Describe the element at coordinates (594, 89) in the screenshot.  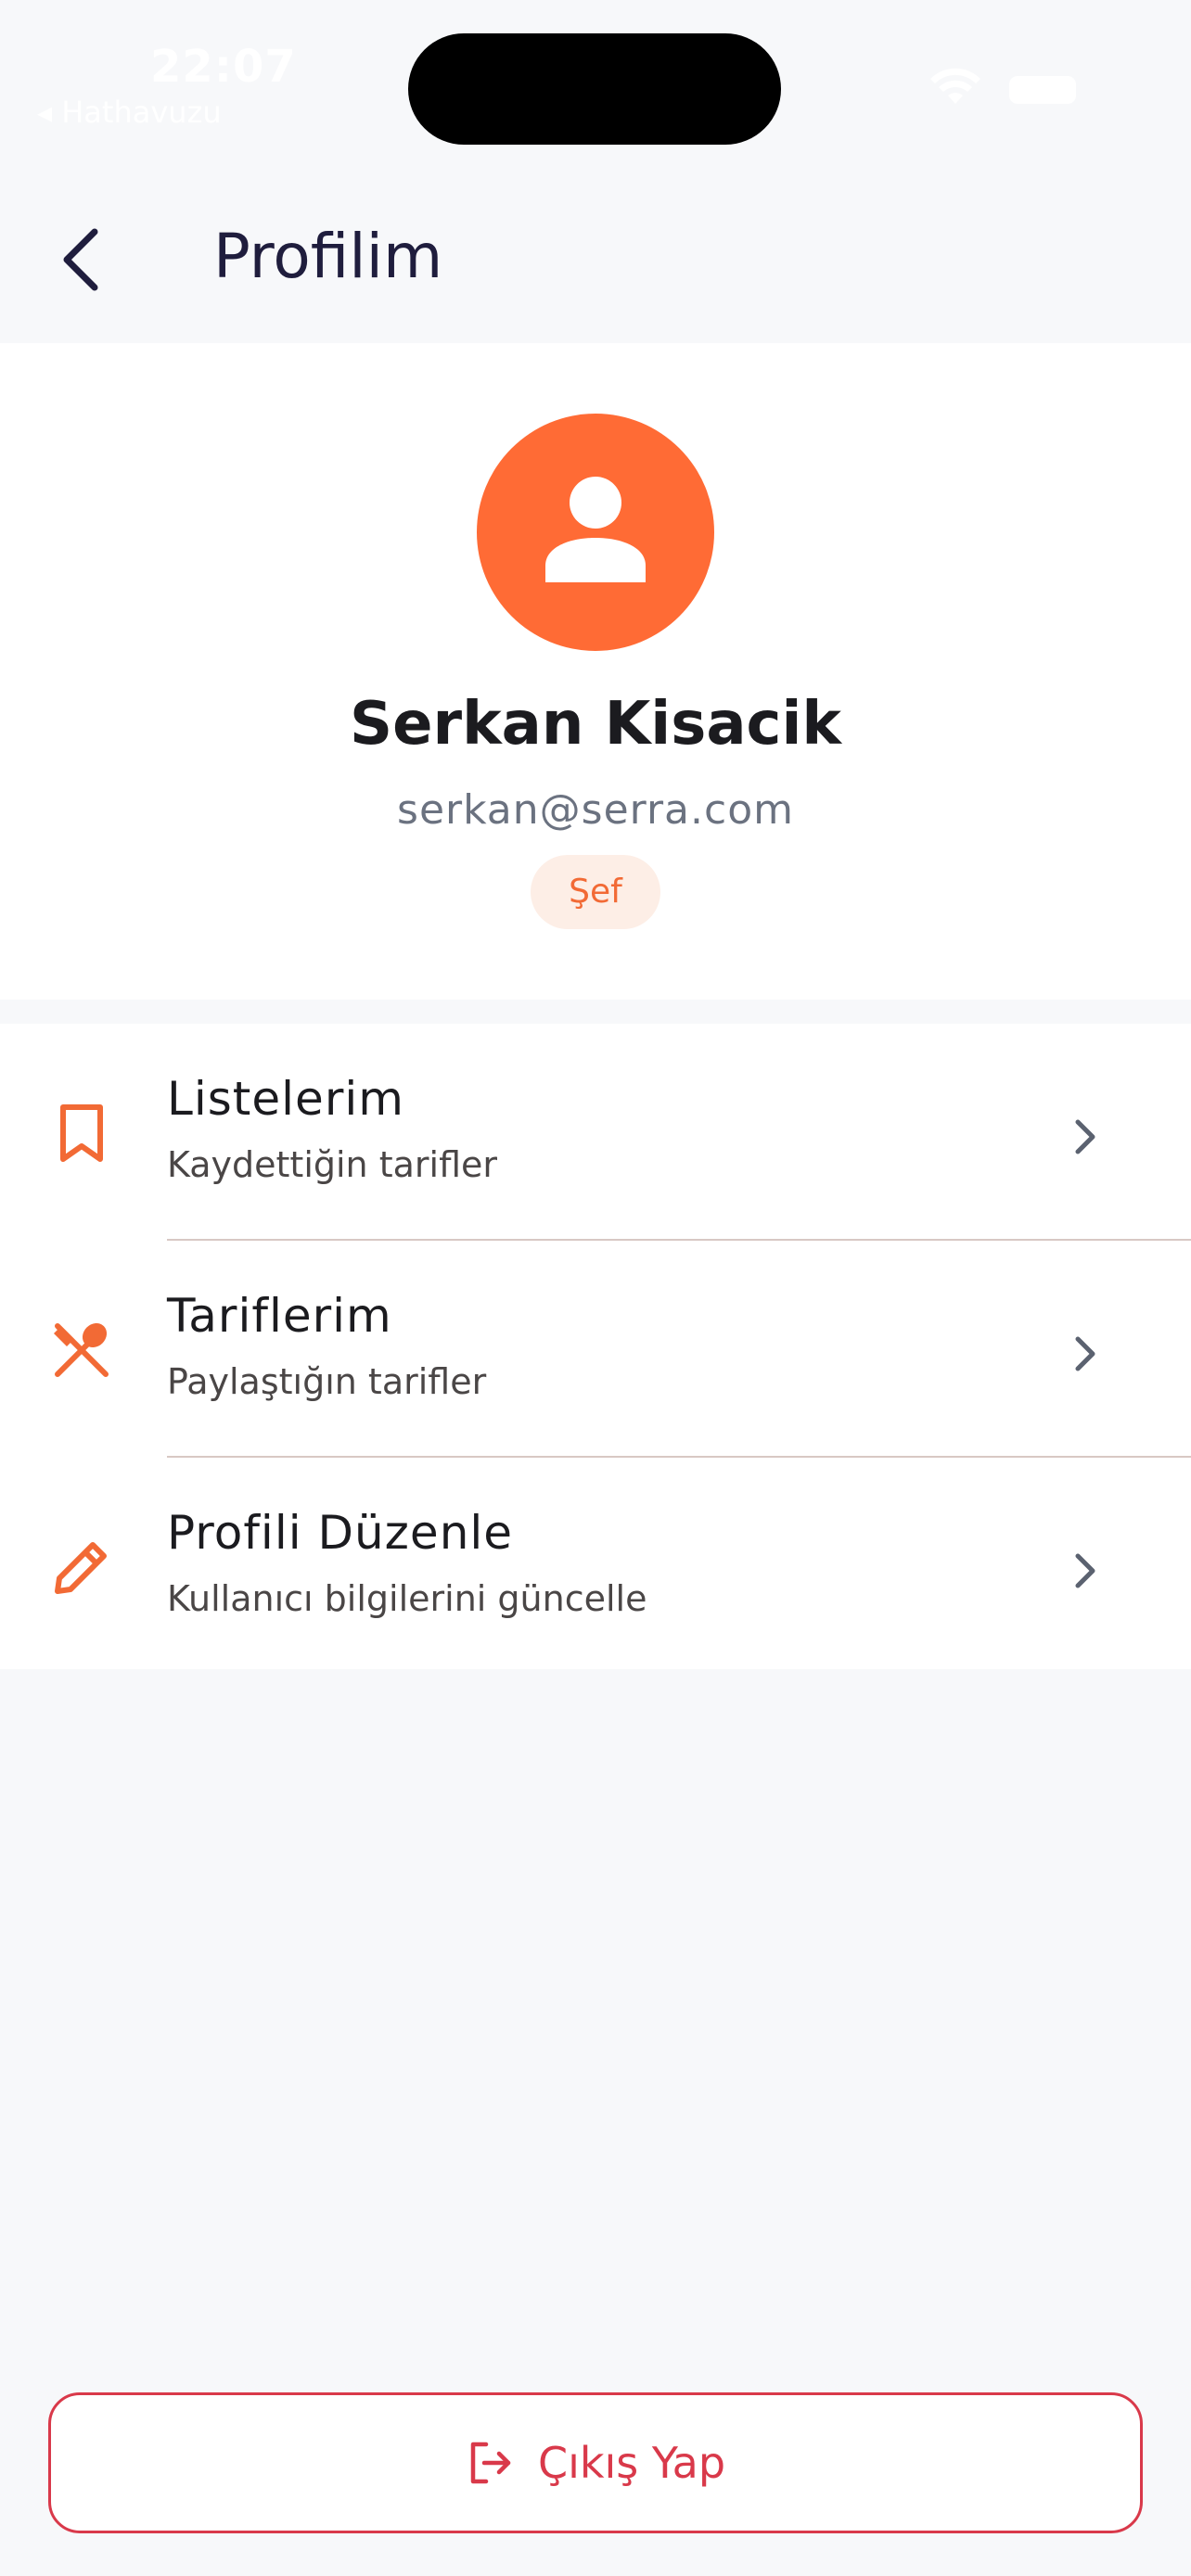
I see `dynamic-island` at that location.